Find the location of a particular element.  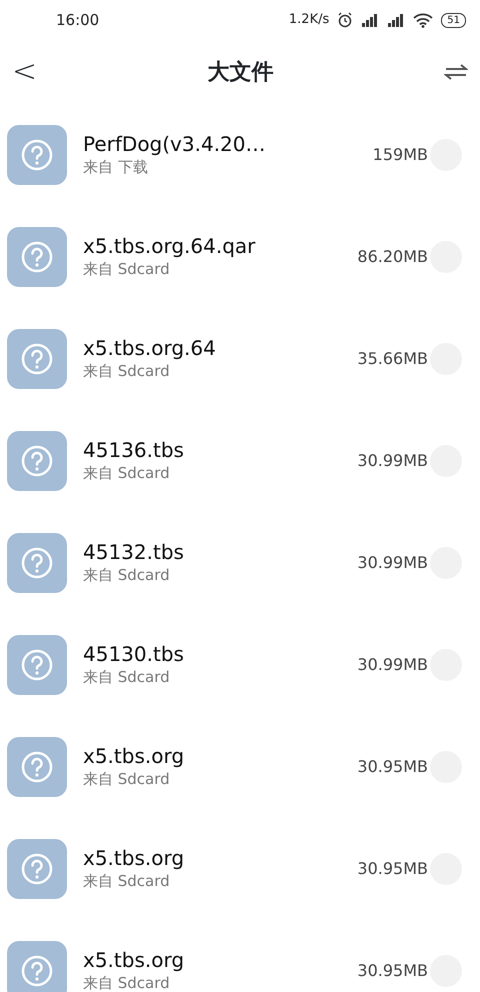

file-name: x5.tbs.org.64 is located at coordinates (150, 348).